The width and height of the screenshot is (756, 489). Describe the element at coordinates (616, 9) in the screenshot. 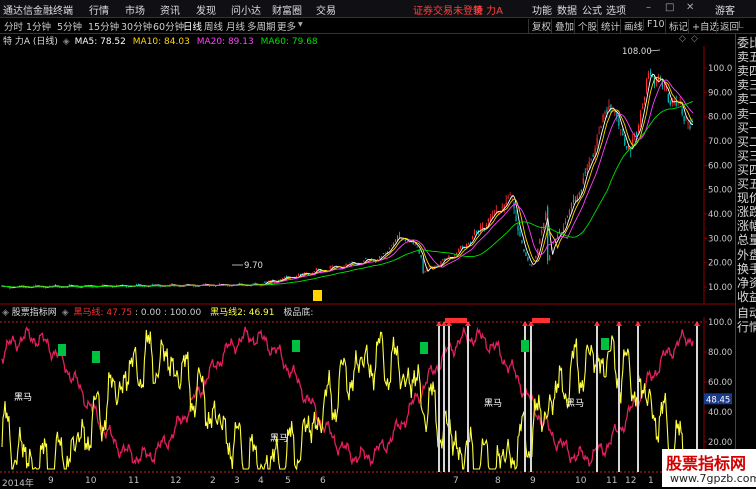

I see `menu-options: 选项` at that location.